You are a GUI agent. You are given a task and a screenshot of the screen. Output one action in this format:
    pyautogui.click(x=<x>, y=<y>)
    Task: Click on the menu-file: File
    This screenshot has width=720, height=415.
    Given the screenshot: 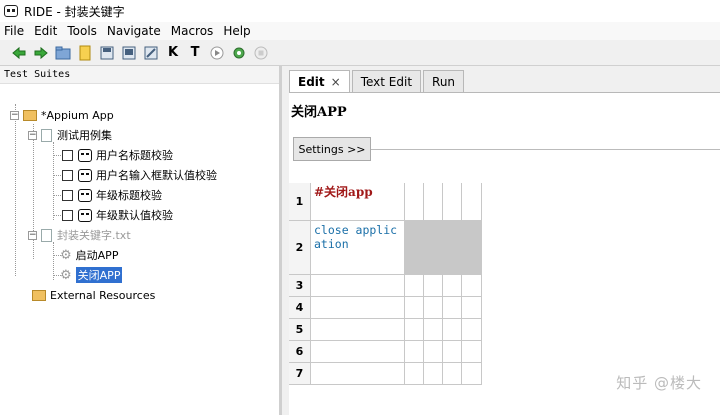 What is the action you would take?
    pyautogui.click(x=14, y=31)
    